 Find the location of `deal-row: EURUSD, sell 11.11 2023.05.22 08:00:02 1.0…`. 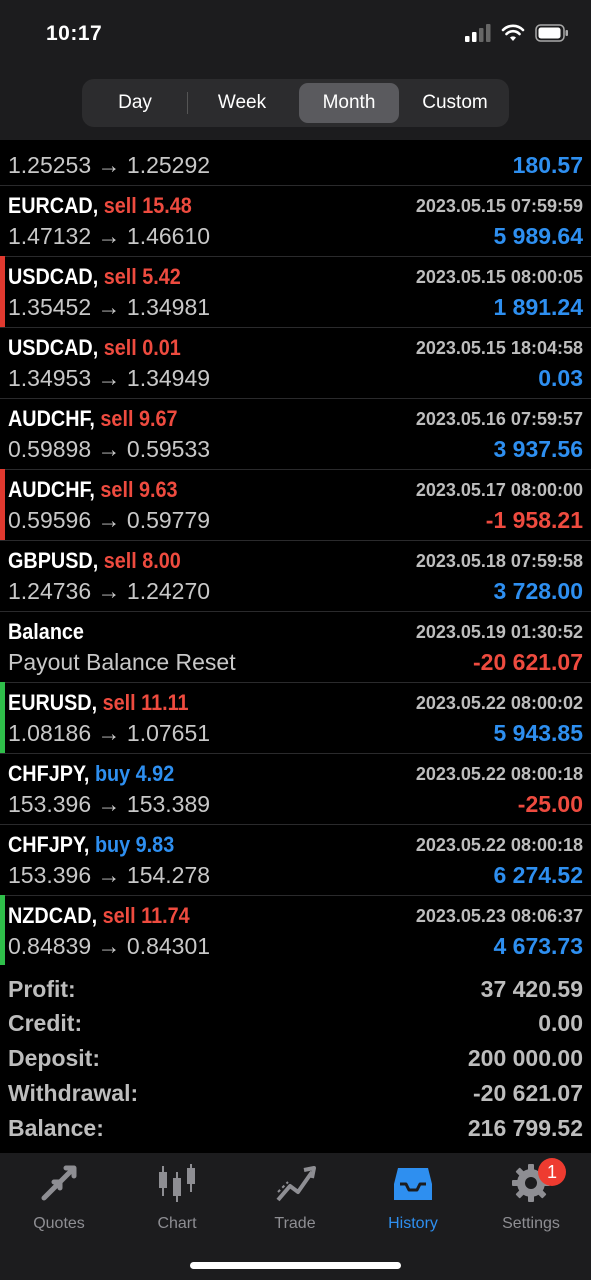

deal-row: EURUSD, sell 11.11 2023.05.22 08:00:02 1.0… is located at coordinates (295, 718).